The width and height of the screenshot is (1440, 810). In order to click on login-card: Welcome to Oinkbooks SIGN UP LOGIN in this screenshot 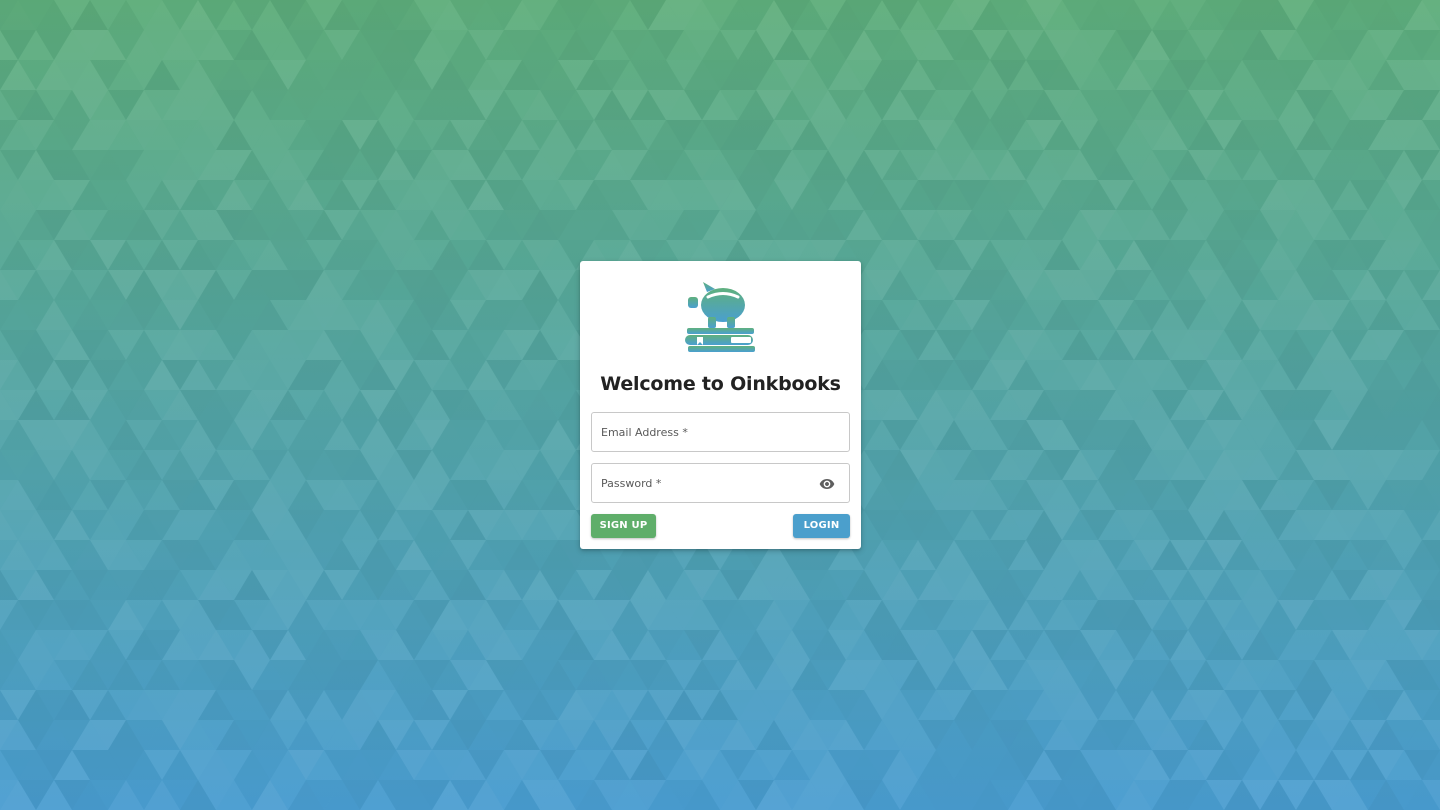, I will do `click(720, 405)`.